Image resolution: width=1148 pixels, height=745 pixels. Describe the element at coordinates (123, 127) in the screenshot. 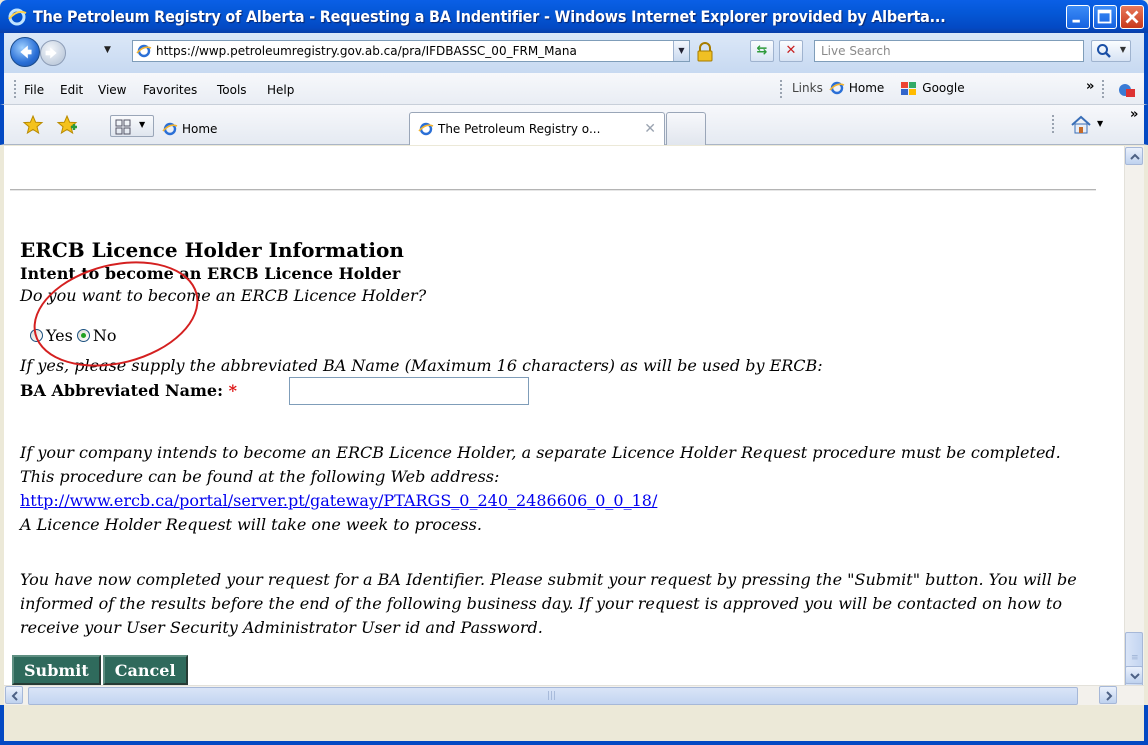

I see `quick-tabs-icon` at that location.